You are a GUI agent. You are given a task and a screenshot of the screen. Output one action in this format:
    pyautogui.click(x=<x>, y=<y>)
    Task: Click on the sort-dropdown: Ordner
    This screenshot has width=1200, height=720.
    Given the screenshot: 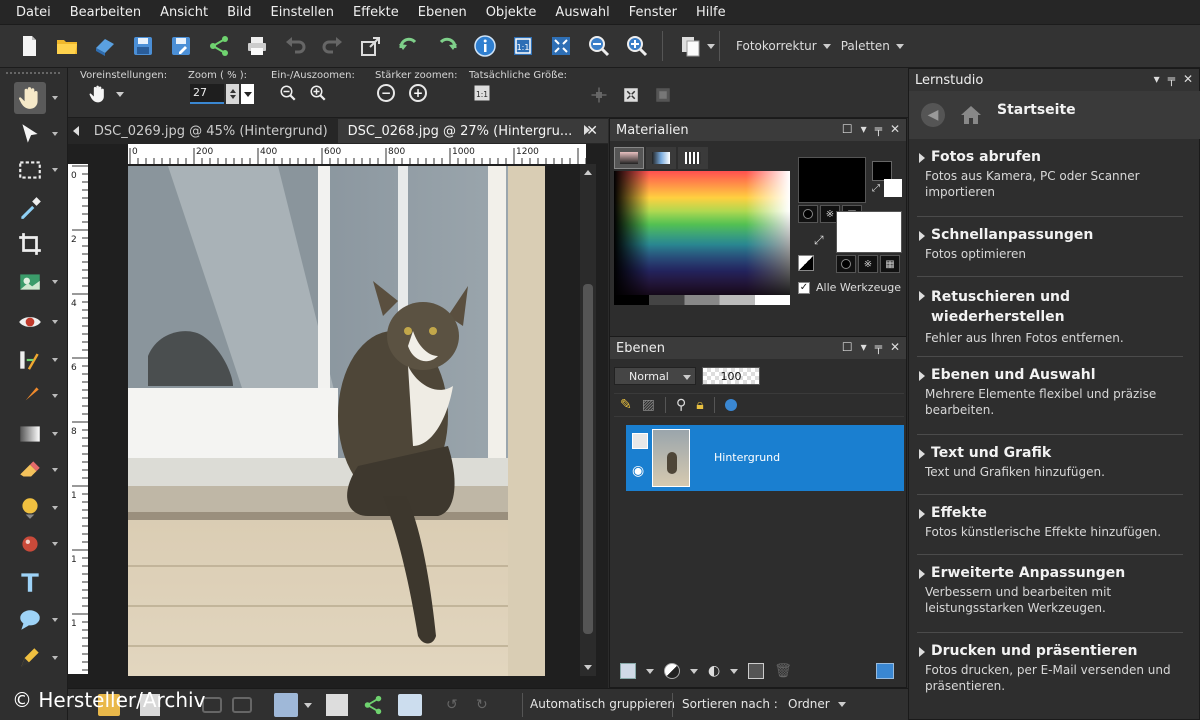 What is the action you would take?
    pyautogui.click(x=817, y=704)
    